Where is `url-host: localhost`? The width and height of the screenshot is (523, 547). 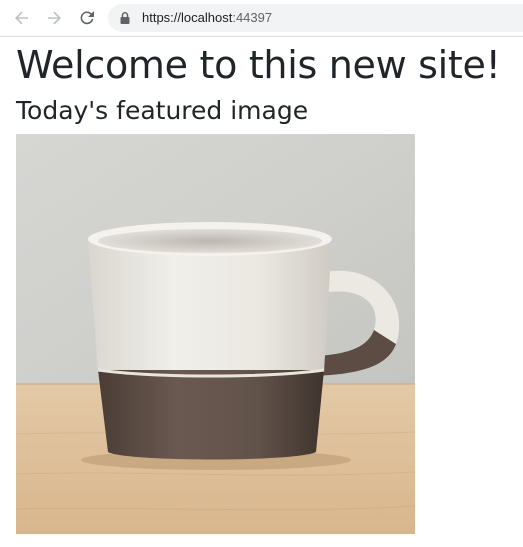 url-host: localhost is located at coordinates (207, 17).